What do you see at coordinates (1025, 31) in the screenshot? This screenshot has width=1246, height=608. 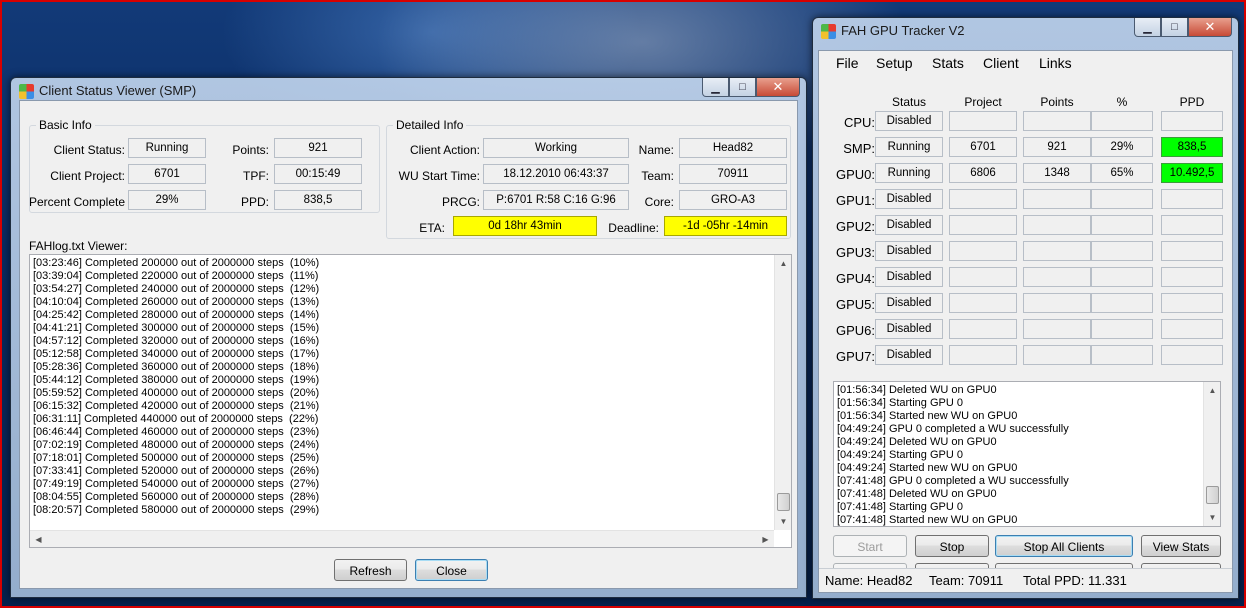 I see `tracker-title-bar: FAH GPU Tracker V2 ▁ □ ✕` at bounding box center [1025, 31].